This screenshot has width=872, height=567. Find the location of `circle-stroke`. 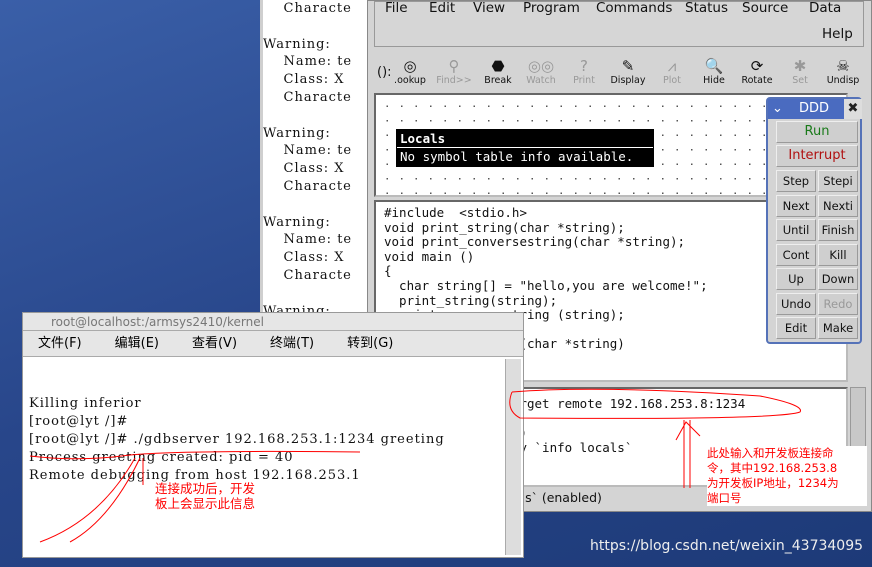

circle-stroke is located at coordinates (655, 403).